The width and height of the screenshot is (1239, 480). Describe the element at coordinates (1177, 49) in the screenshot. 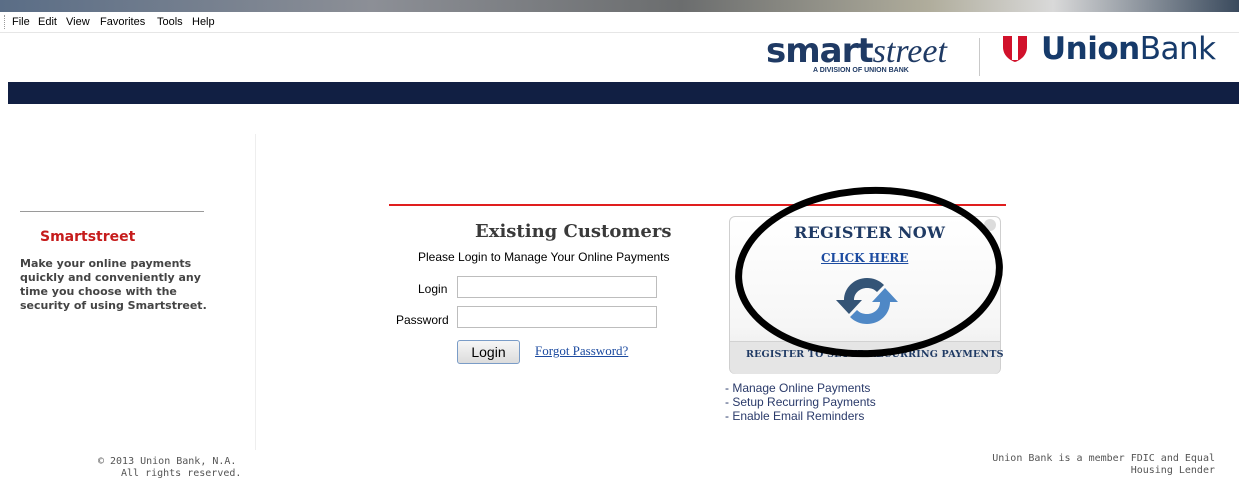

I see `logo-bank: Bank` at that location.